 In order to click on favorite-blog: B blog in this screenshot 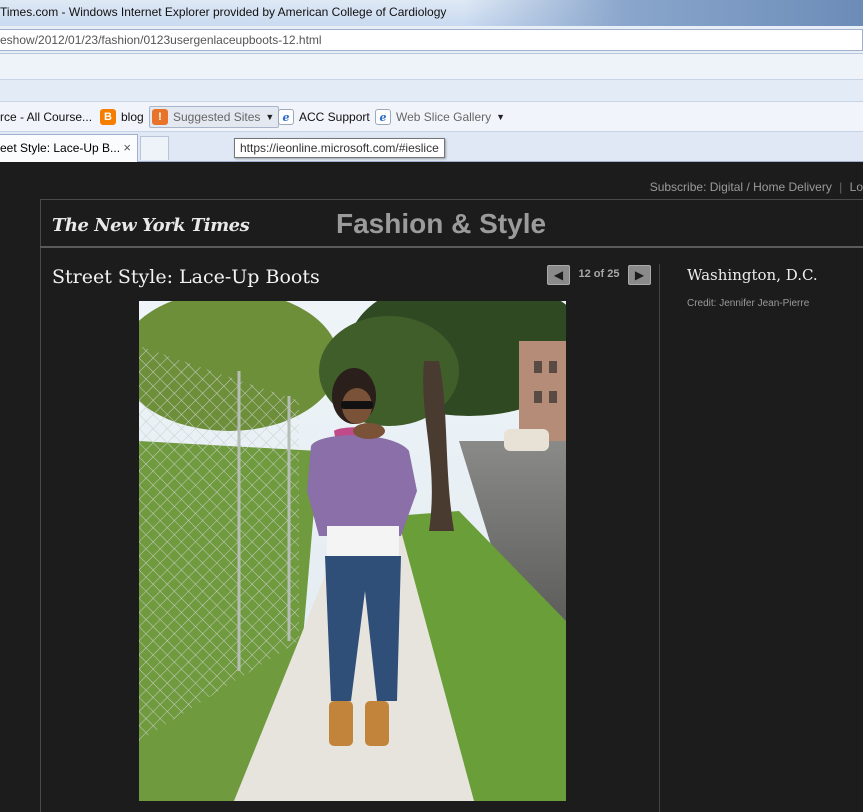, I will do `click(122, 117)`.